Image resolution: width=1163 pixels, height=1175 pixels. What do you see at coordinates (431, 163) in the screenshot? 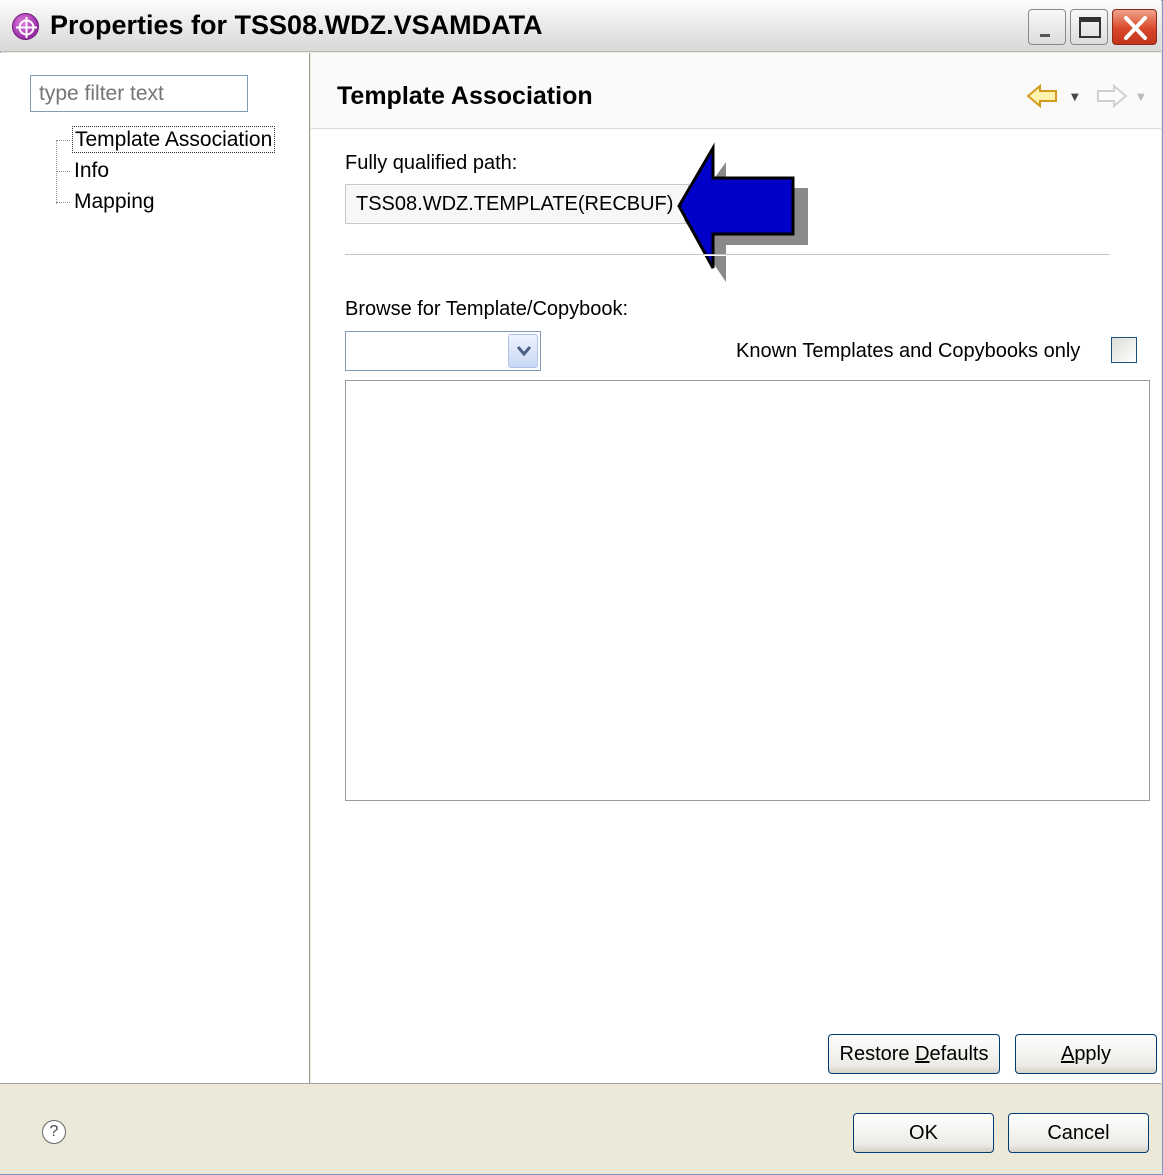
I see `path-label: Fully qualified path:` at bounding box center [431, 163].